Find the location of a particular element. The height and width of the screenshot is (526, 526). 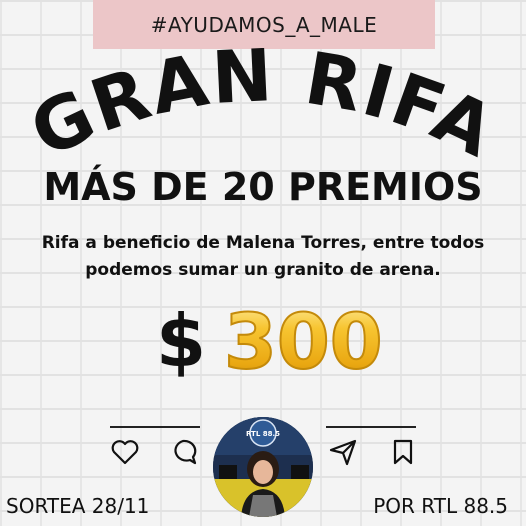

price-amount: 300 is located at coordinates (303, 339).